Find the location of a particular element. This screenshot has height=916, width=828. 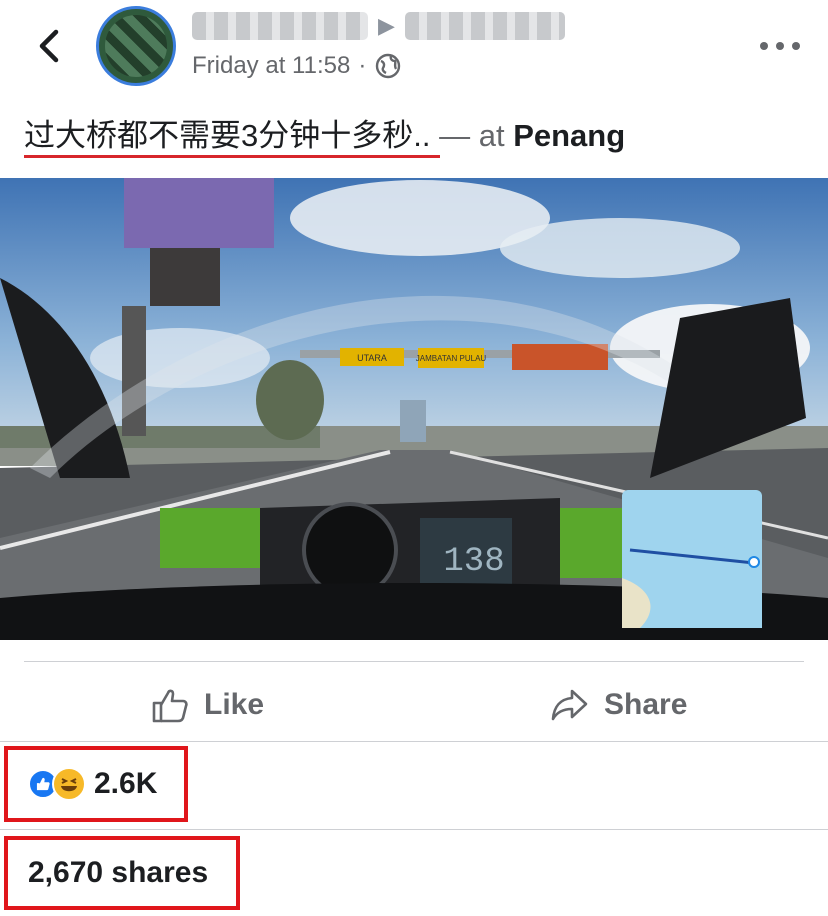

share-button: Share is located at coordinates (618, 705).